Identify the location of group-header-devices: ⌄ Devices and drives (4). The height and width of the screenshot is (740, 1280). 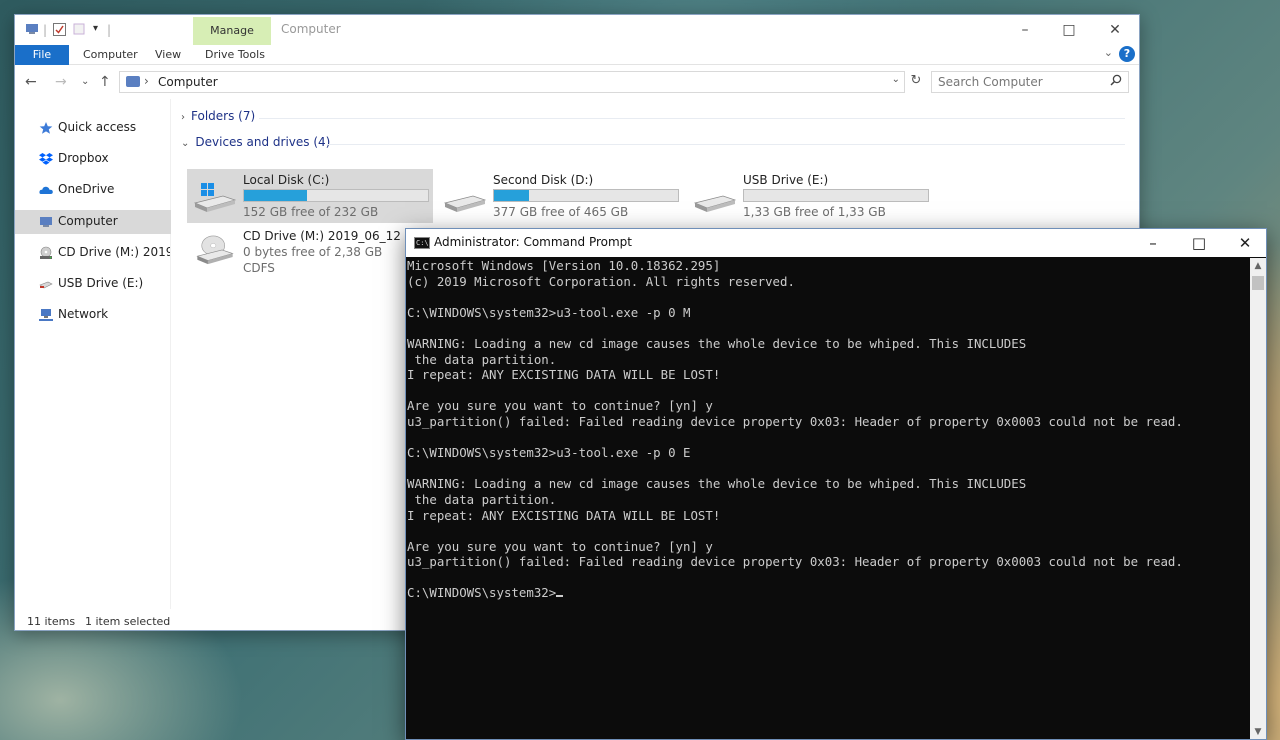
(255, 142).